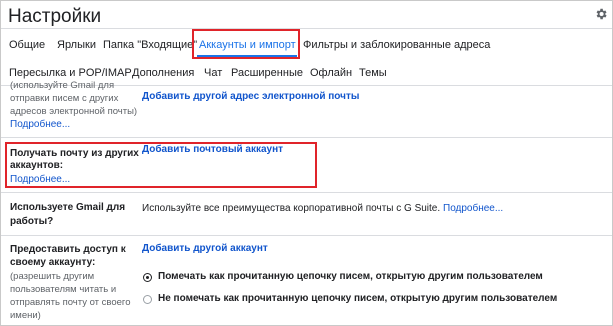 This screenshot has height=326, width=613. I want to click on mark-read-radio, so click(147, 277).